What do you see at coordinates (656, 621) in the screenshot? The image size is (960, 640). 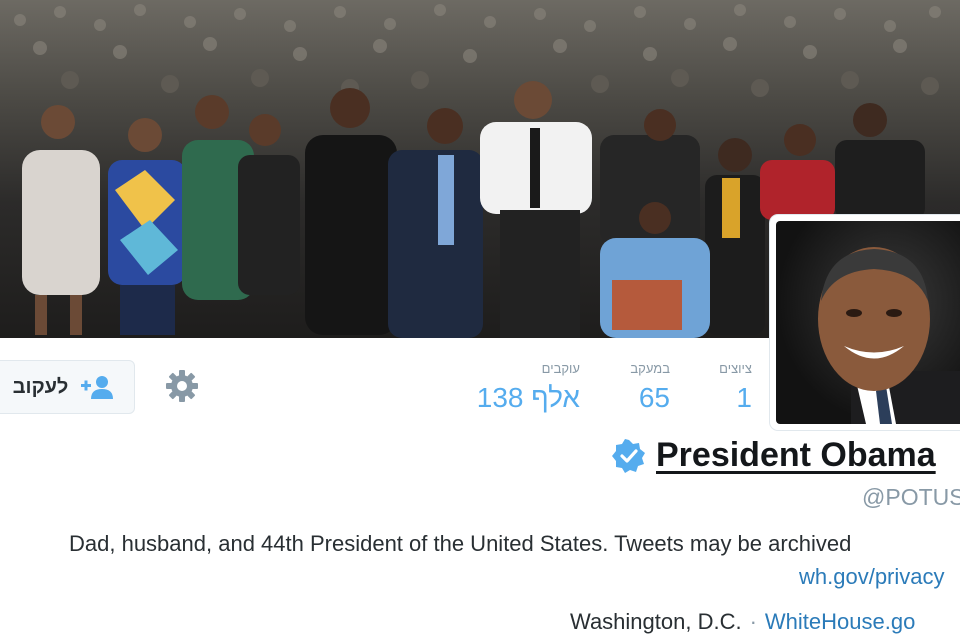 I see `profile-location: Washington, D.C.` at bounding box center [656, 621].